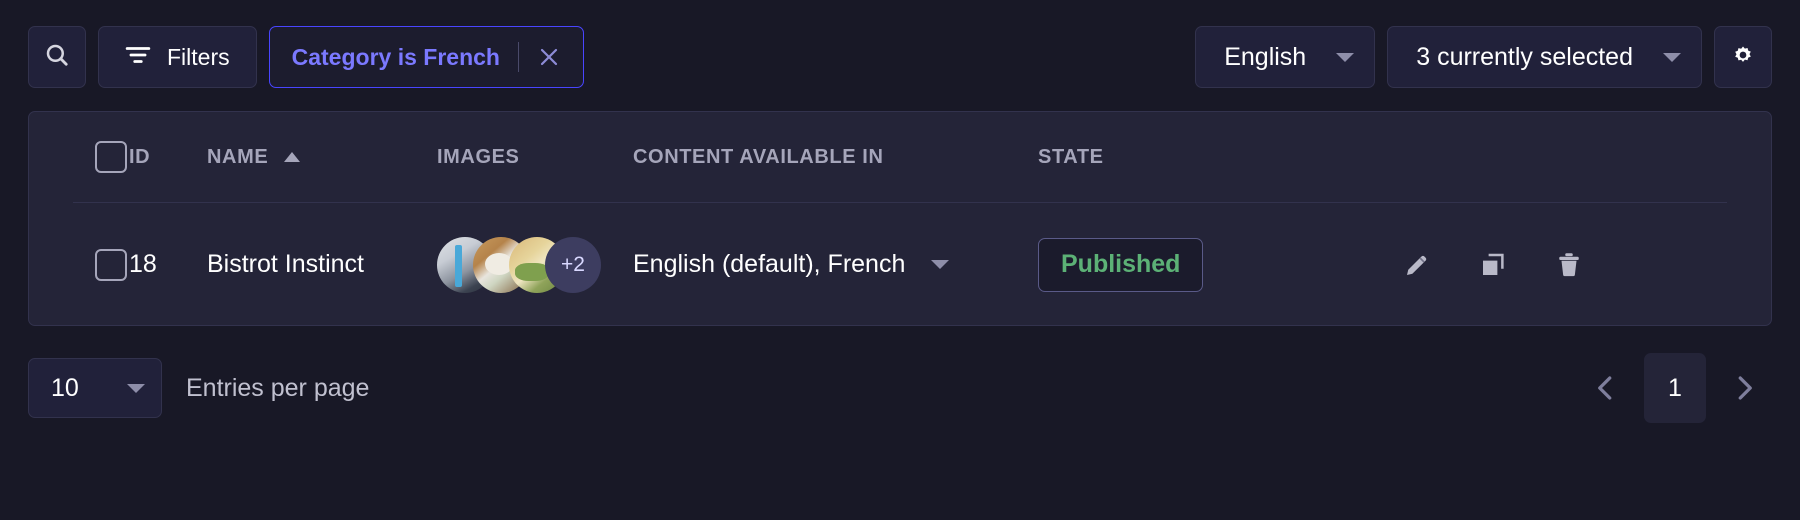 The height and width of the screenshot is (520, 1800). I want to click on select-all-checkbox, so click(111, 157).